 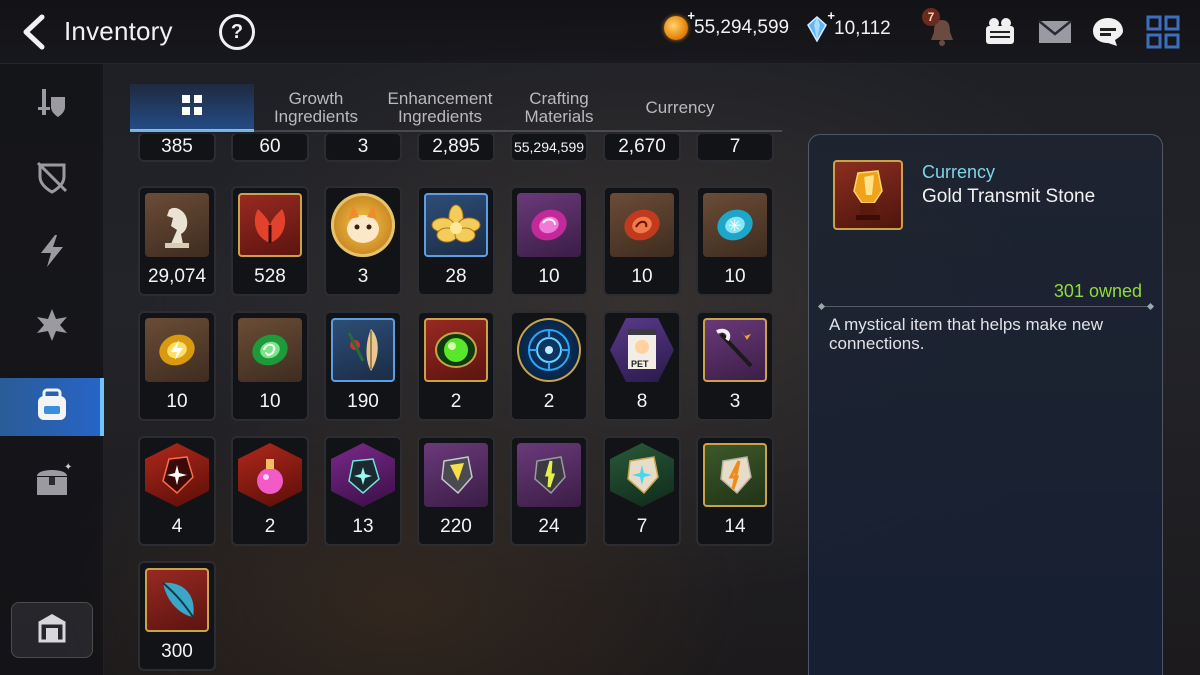 What do you see at coordinates (549, 350) in the screenshot?
I see `blue-portal-icon` at bounding box center [549, 350].